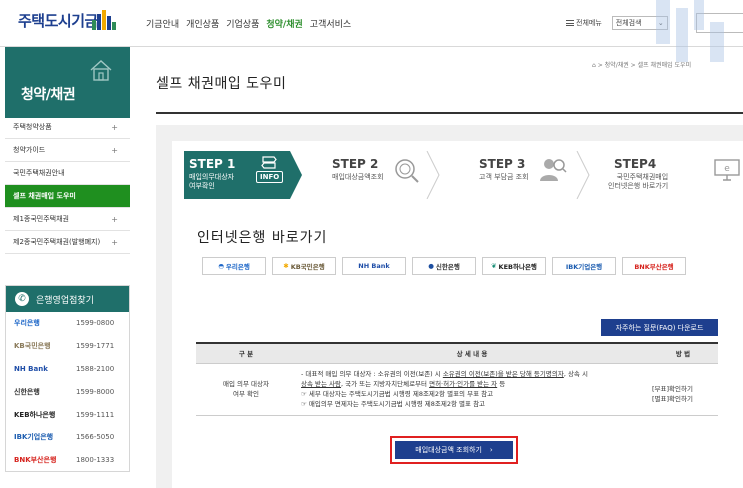 This screenshot has height=488, width=743. What do you see at coordinates (685, 399) in the screenshot?
I see `annex-table-link: [별표]확인하기` at bounding box center [685, 399].